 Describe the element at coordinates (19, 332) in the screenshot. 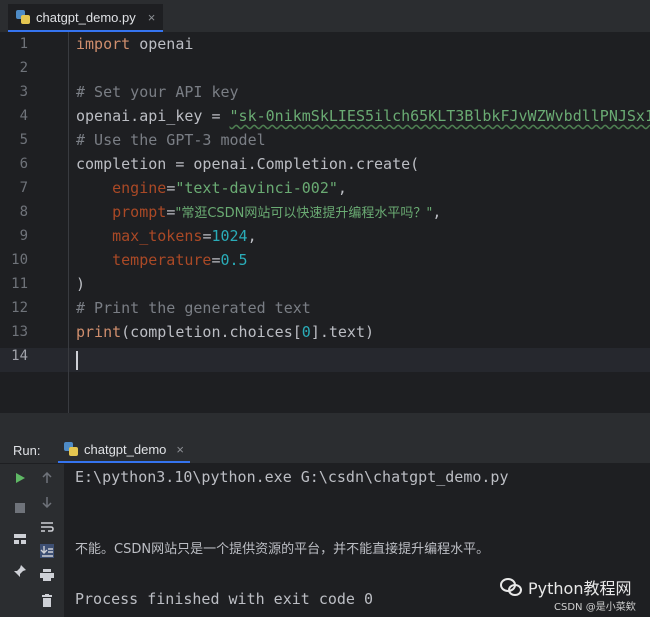

I see `line-number: 13` at that location.